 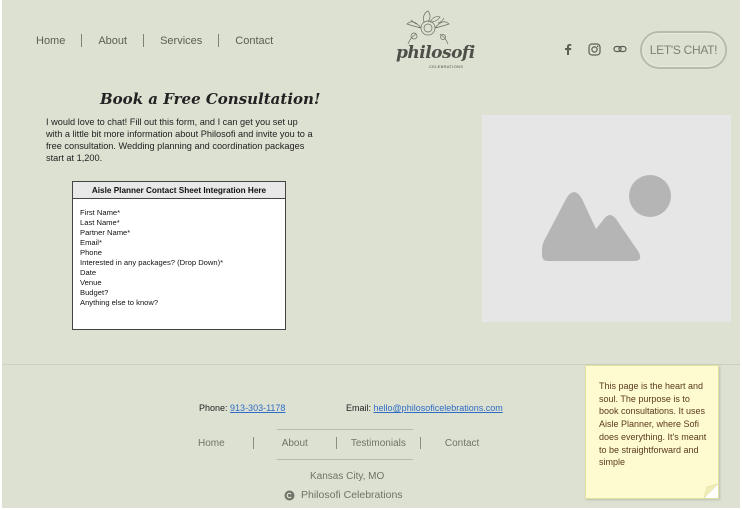 I want to click on footer-nav: Home About Testimonials Contact, so click(x=338, y=443).